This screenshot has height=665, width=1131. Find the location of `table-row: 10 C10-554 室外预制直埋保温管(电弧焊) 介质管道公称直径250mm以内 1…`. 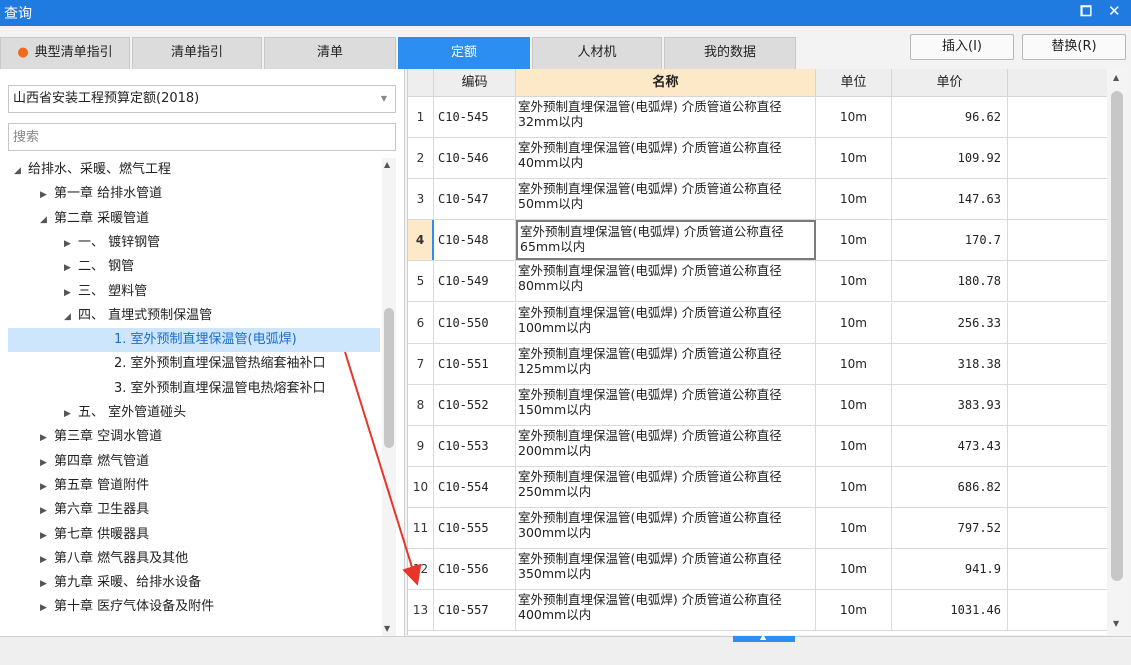

table-row: 10 C10-554 室外预制直埋保温管(电弧焊) 介质管道公称直径250mm以内 1… is located at coordinates (758, 487).